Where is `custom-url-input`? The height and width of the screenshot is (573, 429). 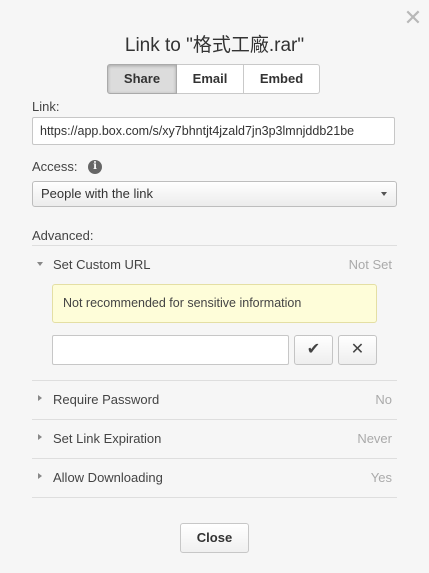
custom-url-input is located at coordinates (170, 350).